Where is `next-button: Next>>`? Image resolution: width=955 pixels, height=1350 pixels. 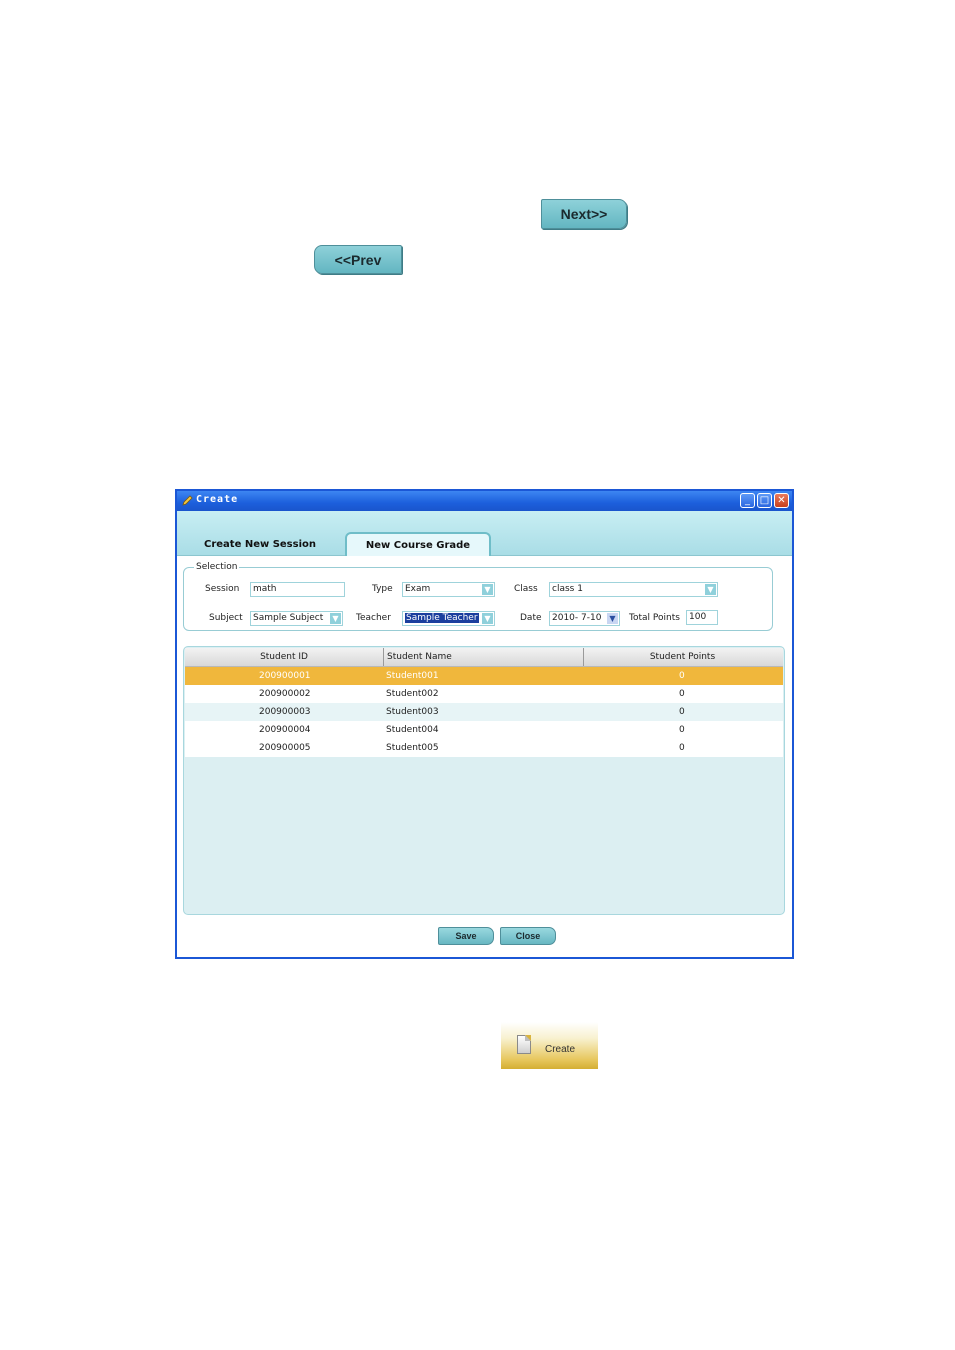
next-button: Next>> is located at coordinates (584, 214).